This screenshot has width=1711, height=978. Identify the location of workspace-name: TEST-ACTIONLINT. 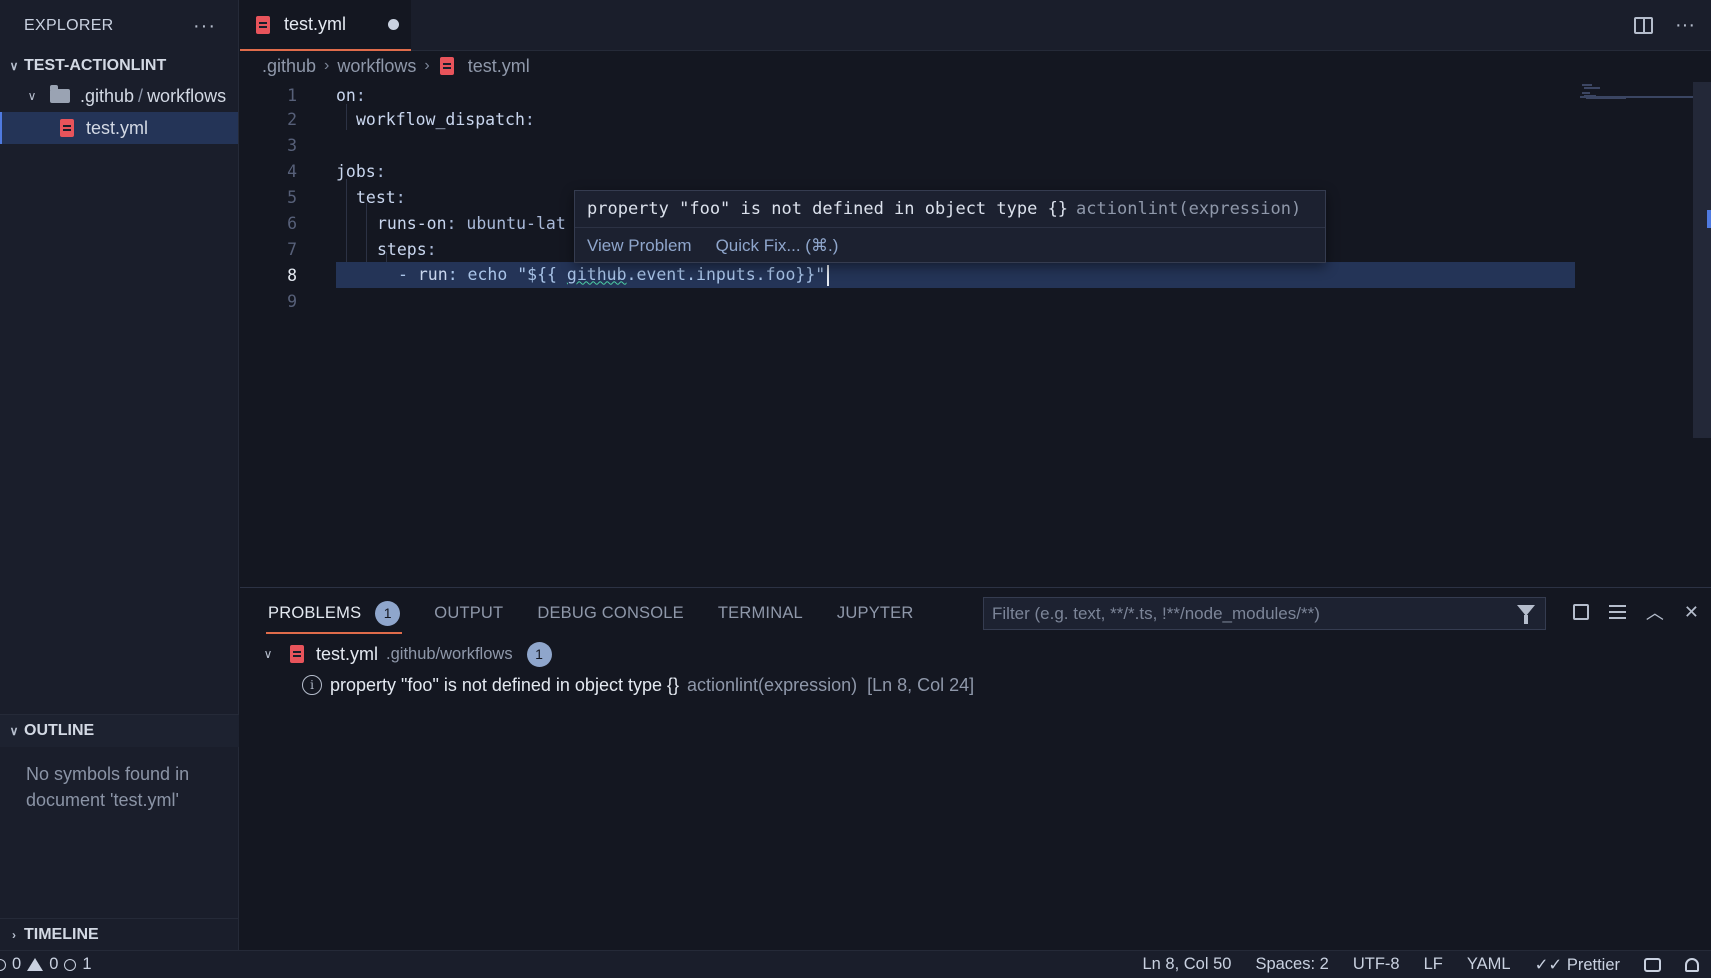
(95, 65).